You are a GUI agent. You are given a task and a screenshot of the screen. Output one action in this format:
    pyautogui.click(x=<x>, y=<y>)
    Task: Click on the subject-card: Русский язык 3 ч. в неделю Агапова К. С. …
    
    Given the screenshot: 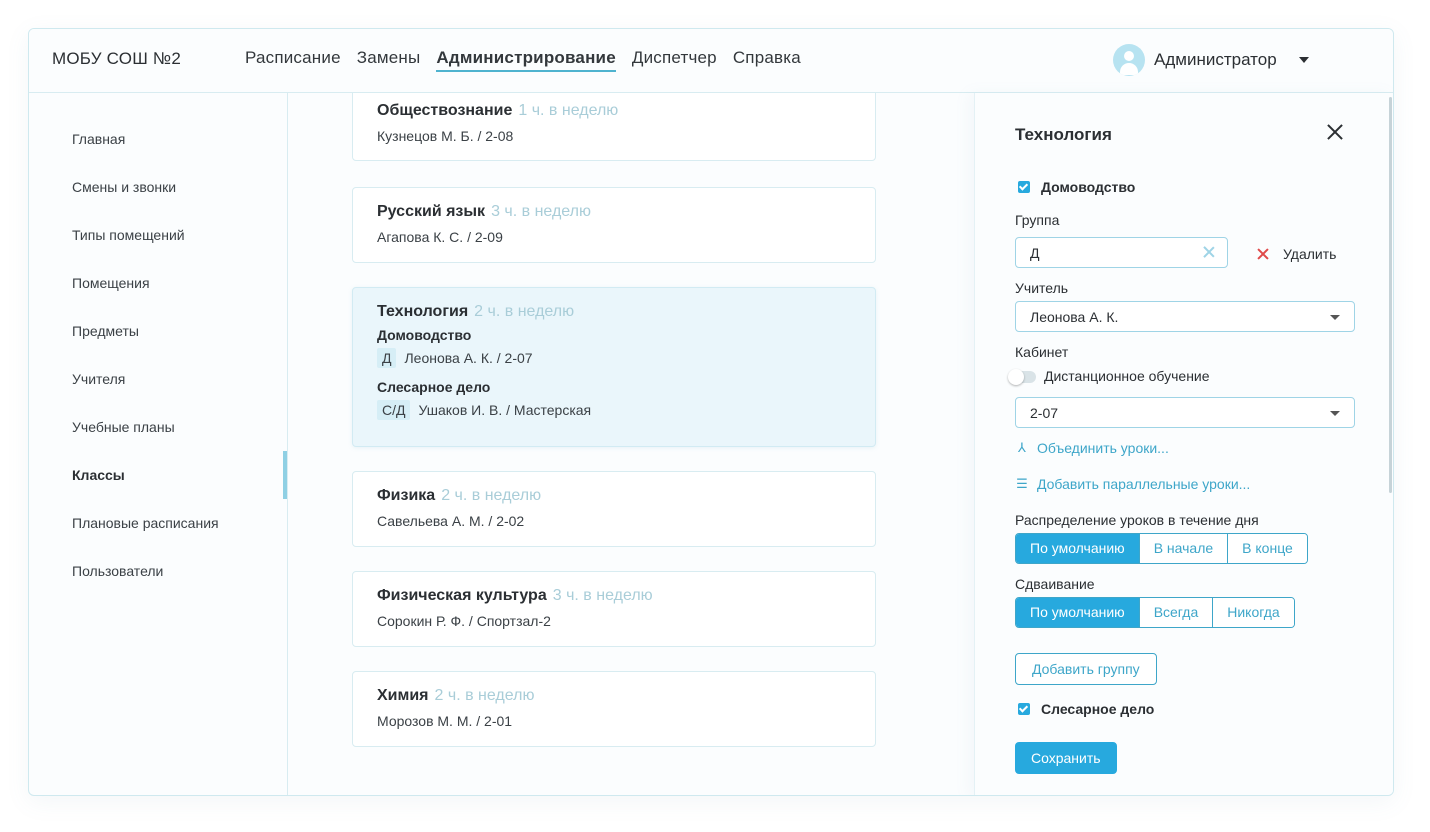 What is the action you would take?
    pyautogui.click(x=614, y=225)
    